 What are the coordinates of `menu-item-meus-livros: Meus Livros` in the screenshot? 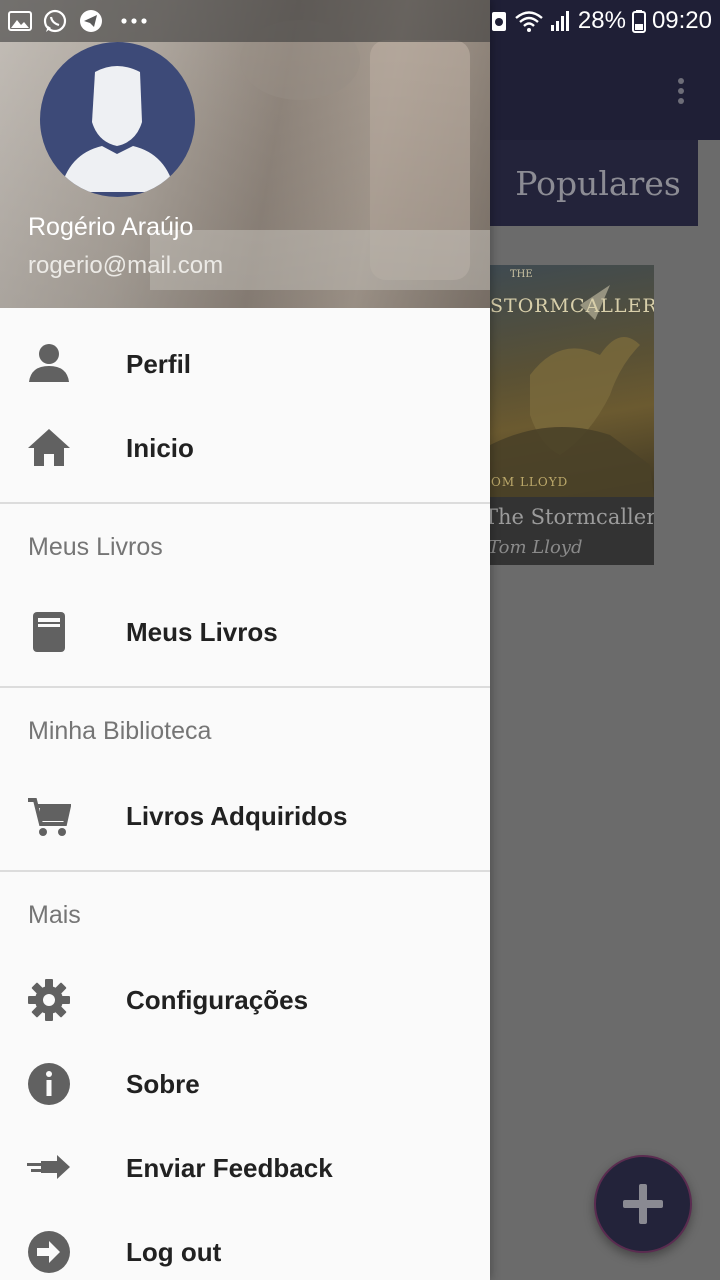 It's located at (245, 632).